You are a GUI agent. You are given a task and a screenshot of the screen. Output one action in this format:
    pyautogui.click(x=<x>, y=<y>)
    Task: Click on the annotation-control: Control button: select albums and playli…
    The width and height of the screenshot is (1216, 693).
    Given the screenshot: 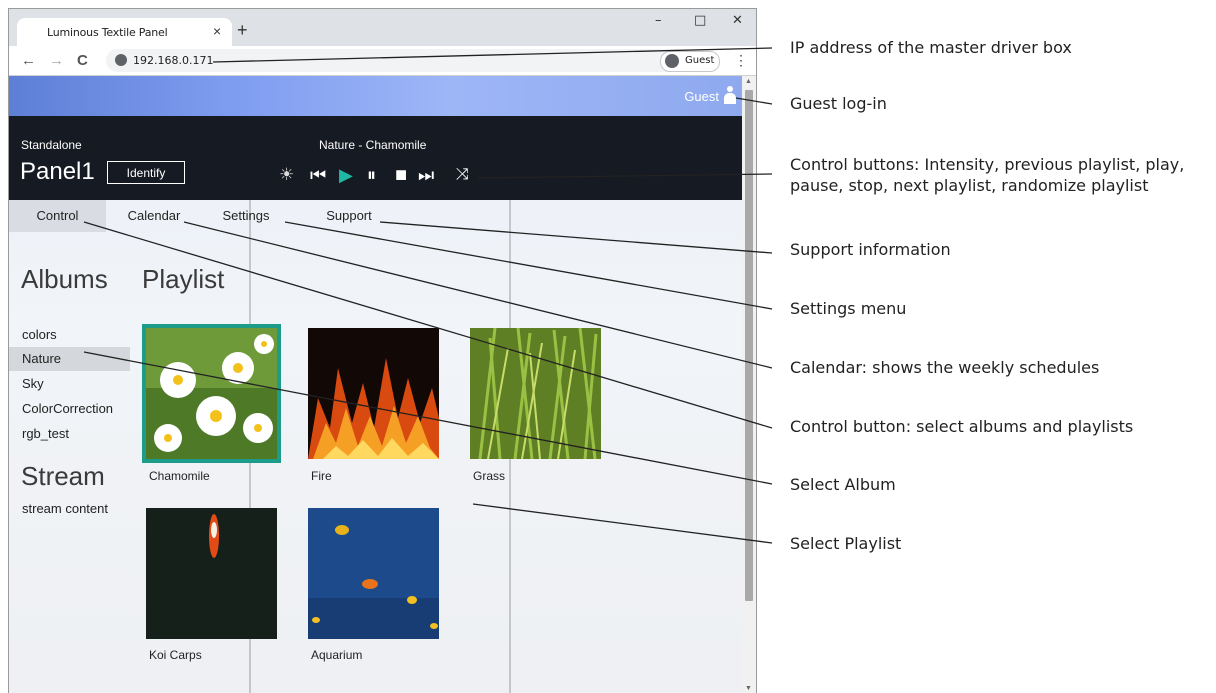 What is the action you would take?
    pyautogui.click(x=962, y=426)
    